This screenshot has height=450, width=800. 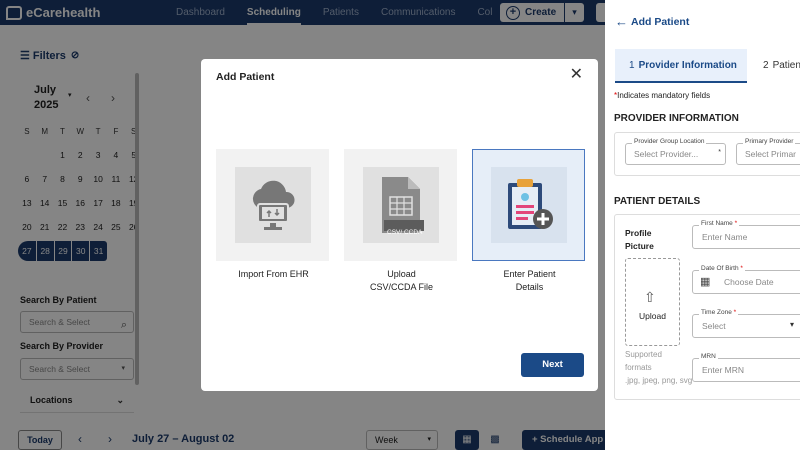 I want to click on option-label-line1: Enter Patient, so click(x=529, y=274).